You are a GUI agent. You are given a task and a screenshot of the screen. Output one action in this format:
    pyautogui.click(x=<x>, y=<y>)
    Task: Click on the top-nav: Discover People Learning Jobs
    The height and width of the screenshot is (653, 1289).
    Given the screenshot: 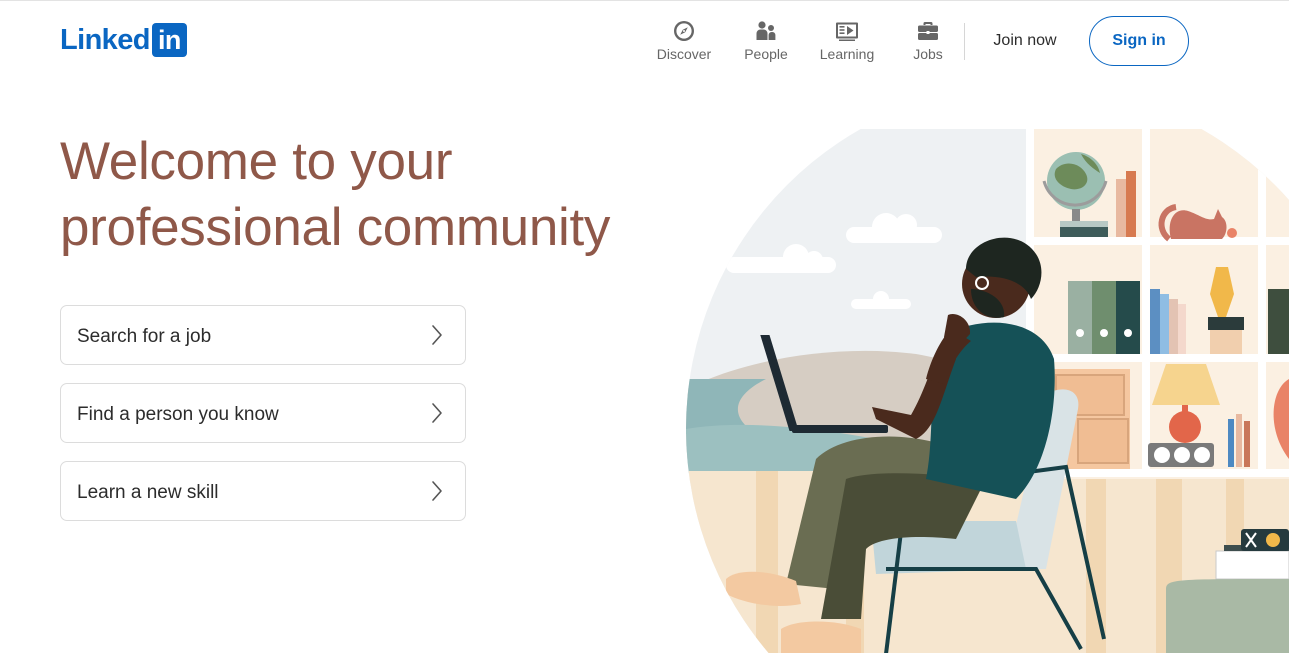 What is the action you would take?
    pyautogui.click(x=806, y=42)
    